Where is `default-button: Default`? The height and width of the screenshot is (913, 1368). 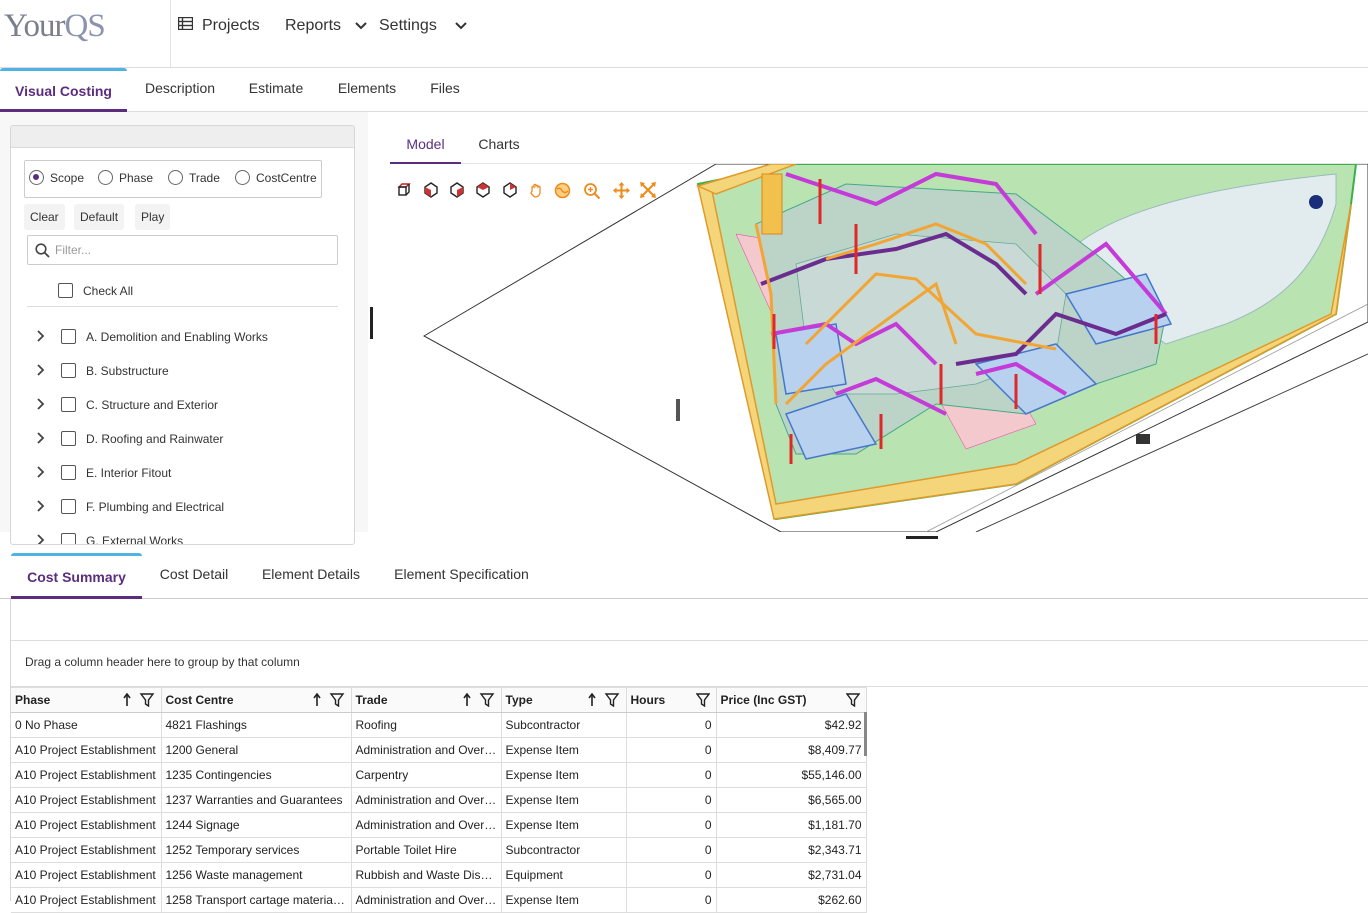 default-button: Default is located at coordinates (99, 217).